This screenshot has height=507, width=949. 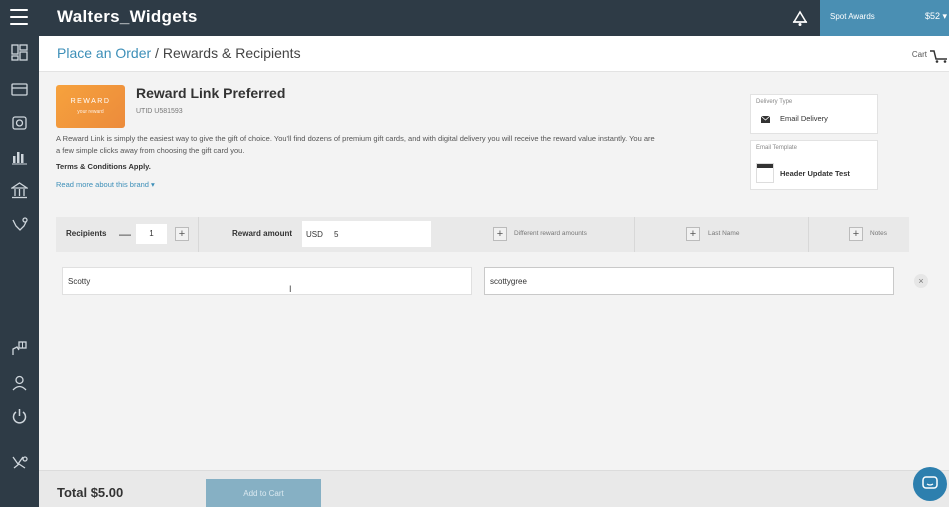 What do you see at coordinates (550, 233) in the screenshot?
I see `different-amounts-label: Different reward amounts` at bounding box center [550, 233].